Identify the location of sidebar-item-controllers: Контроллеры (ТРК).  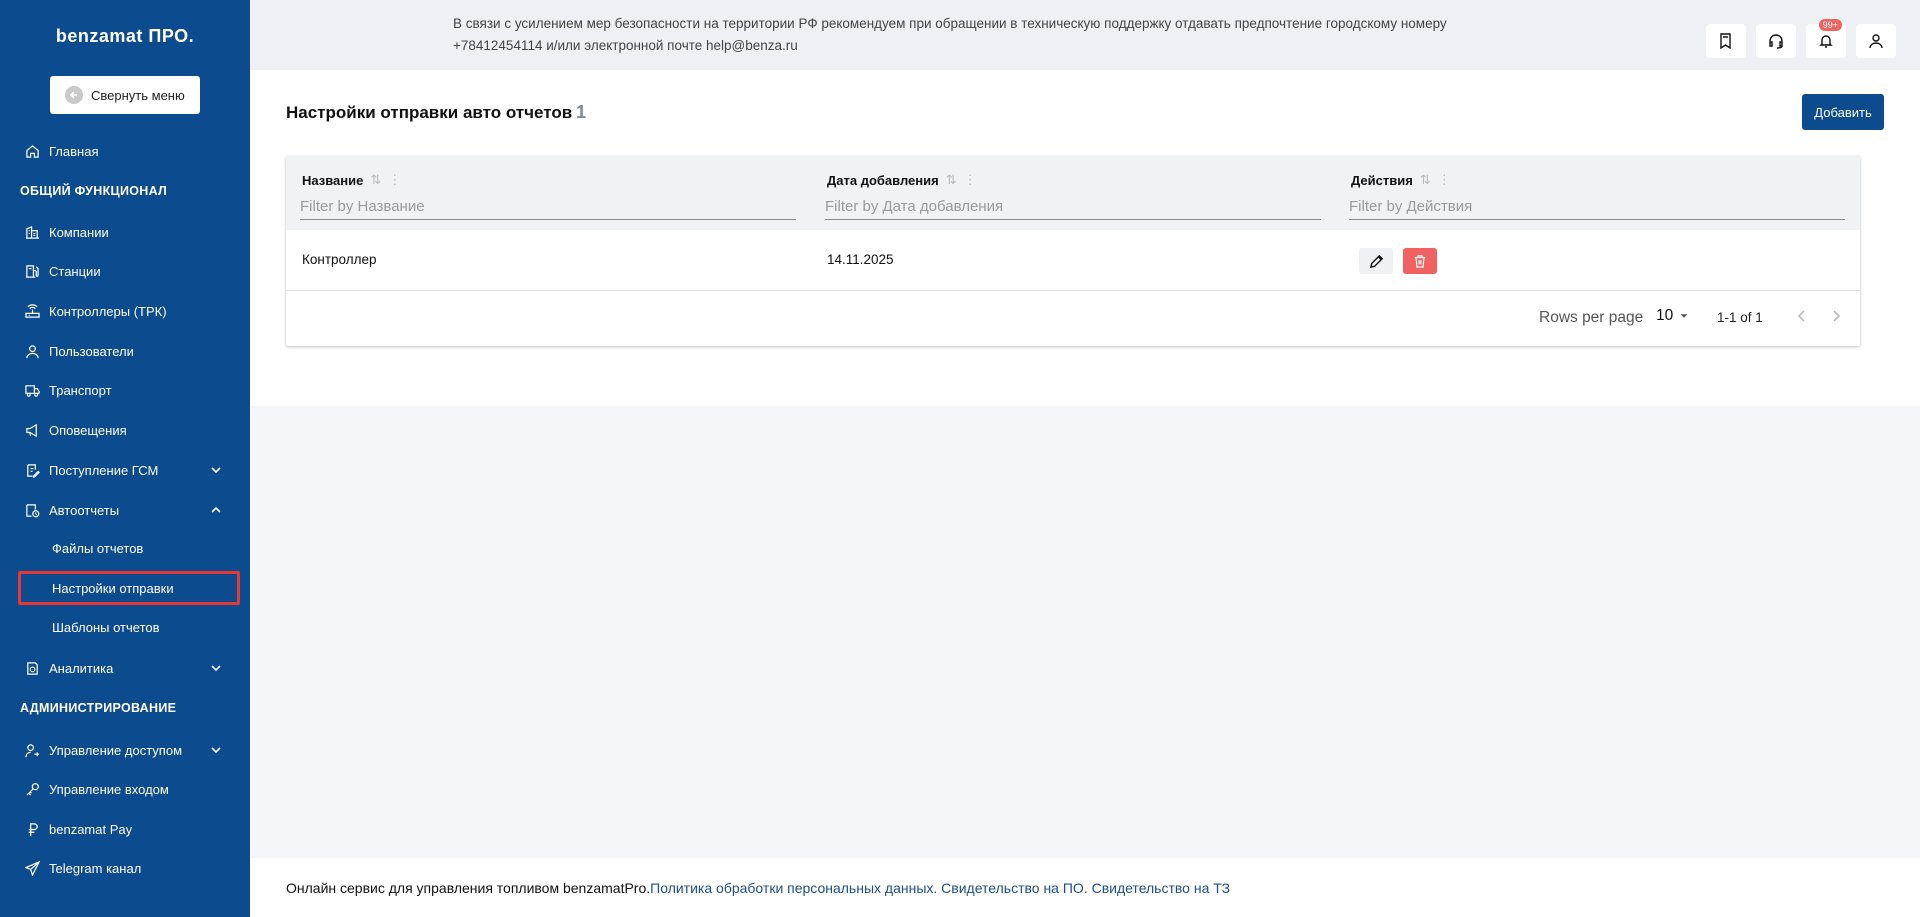
(125, 311).